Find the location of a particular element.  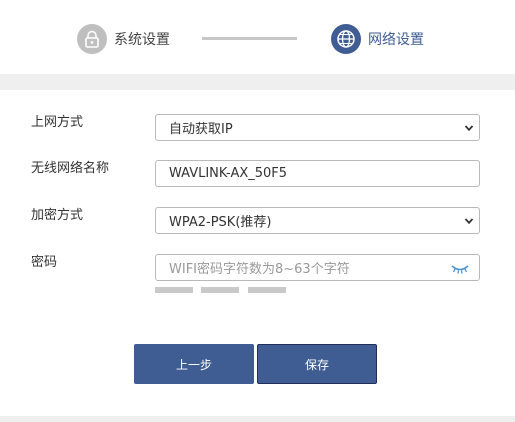

lock-icon is located at coordinates (92, 39).